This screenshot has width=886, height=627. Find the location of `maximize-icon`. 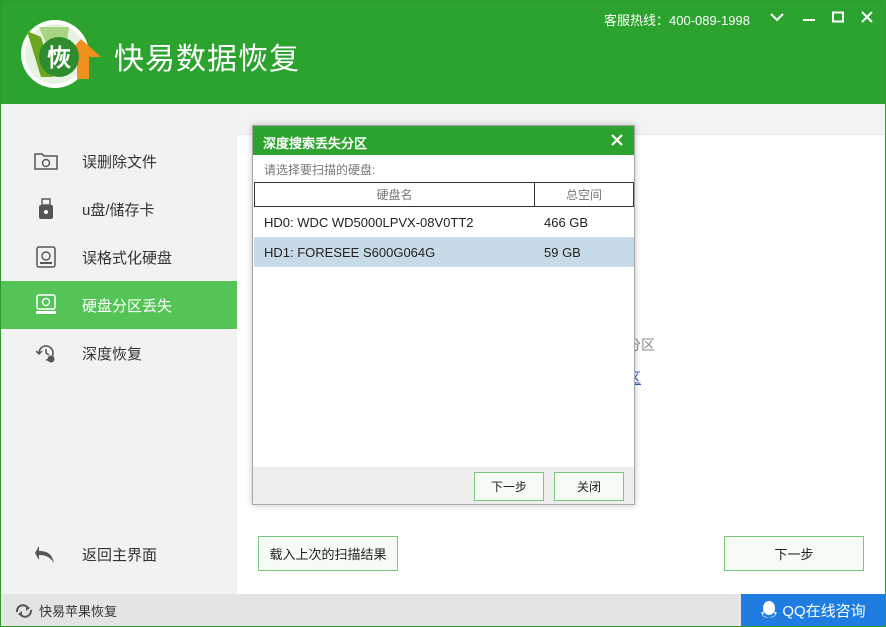

maximize-icon is located at coordinates (838, 17).